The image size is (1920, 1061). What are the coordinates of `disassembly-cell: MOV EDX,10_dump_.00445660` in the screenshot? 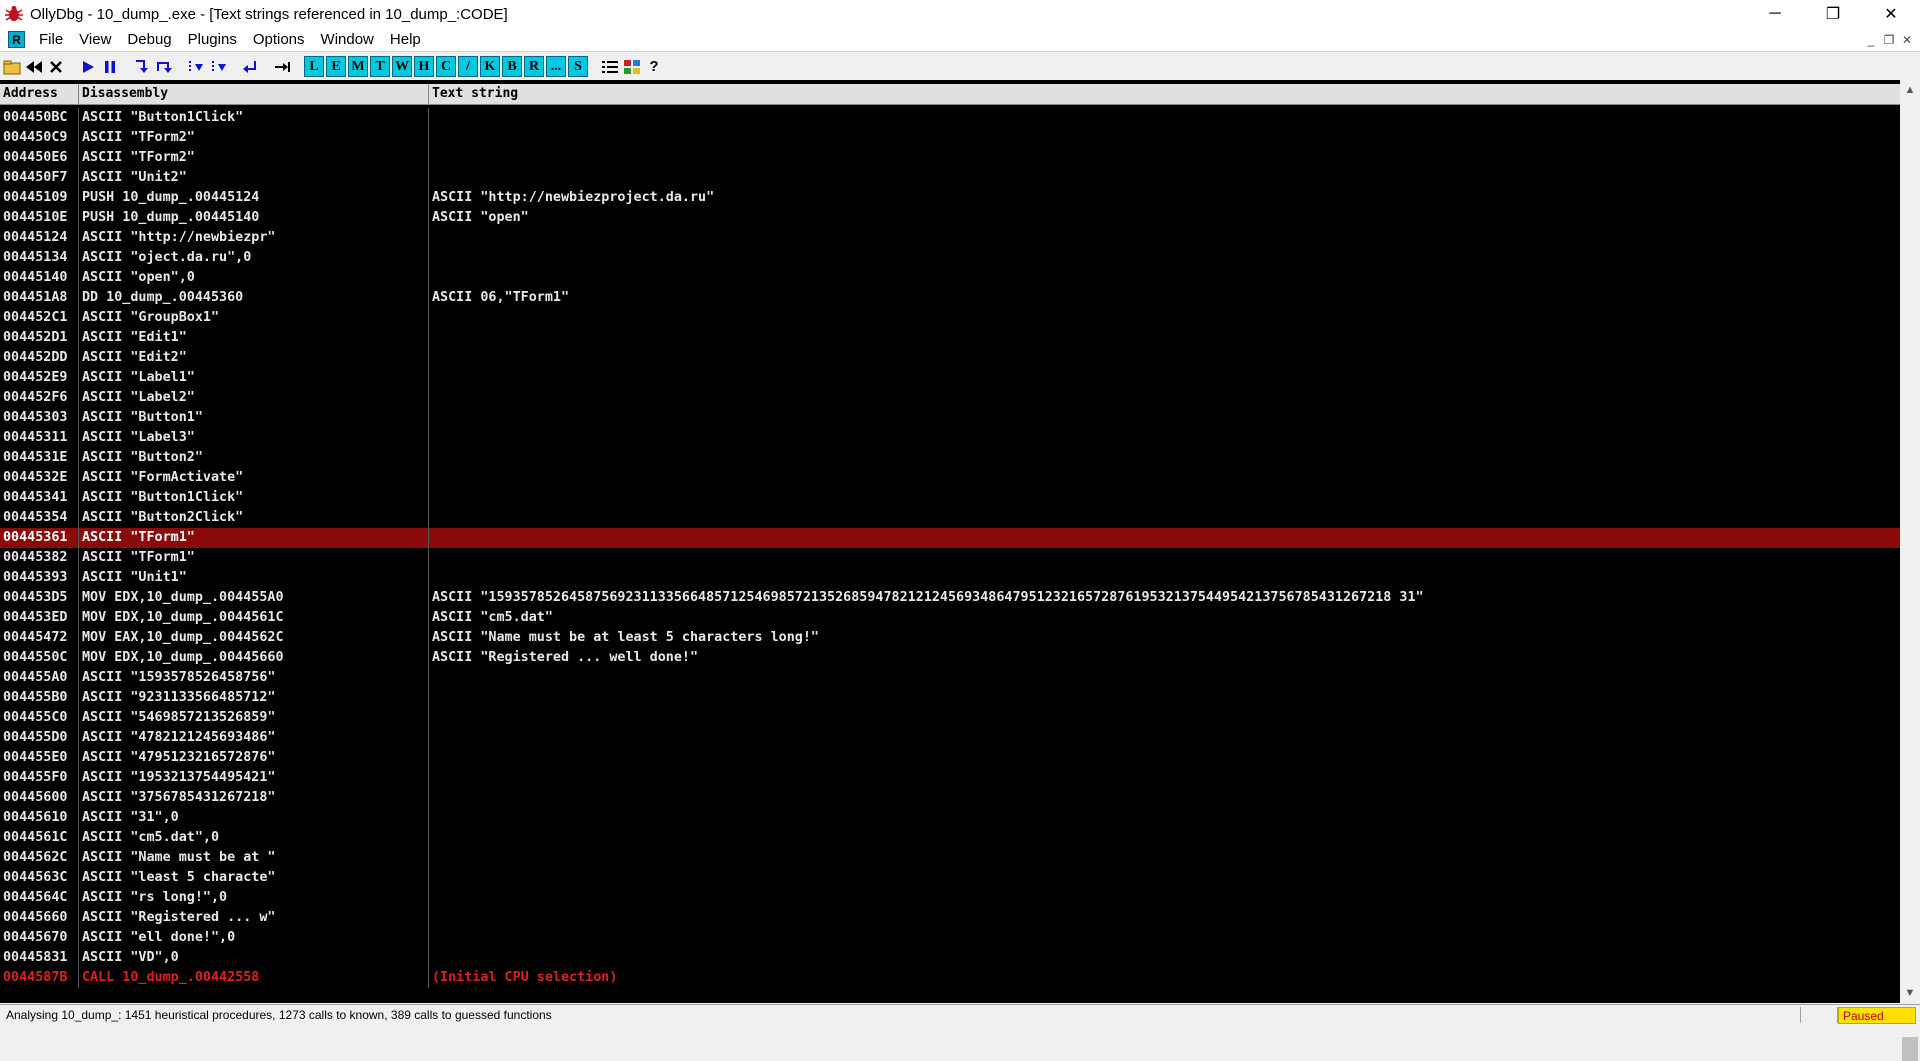 It's located at (254, 658).